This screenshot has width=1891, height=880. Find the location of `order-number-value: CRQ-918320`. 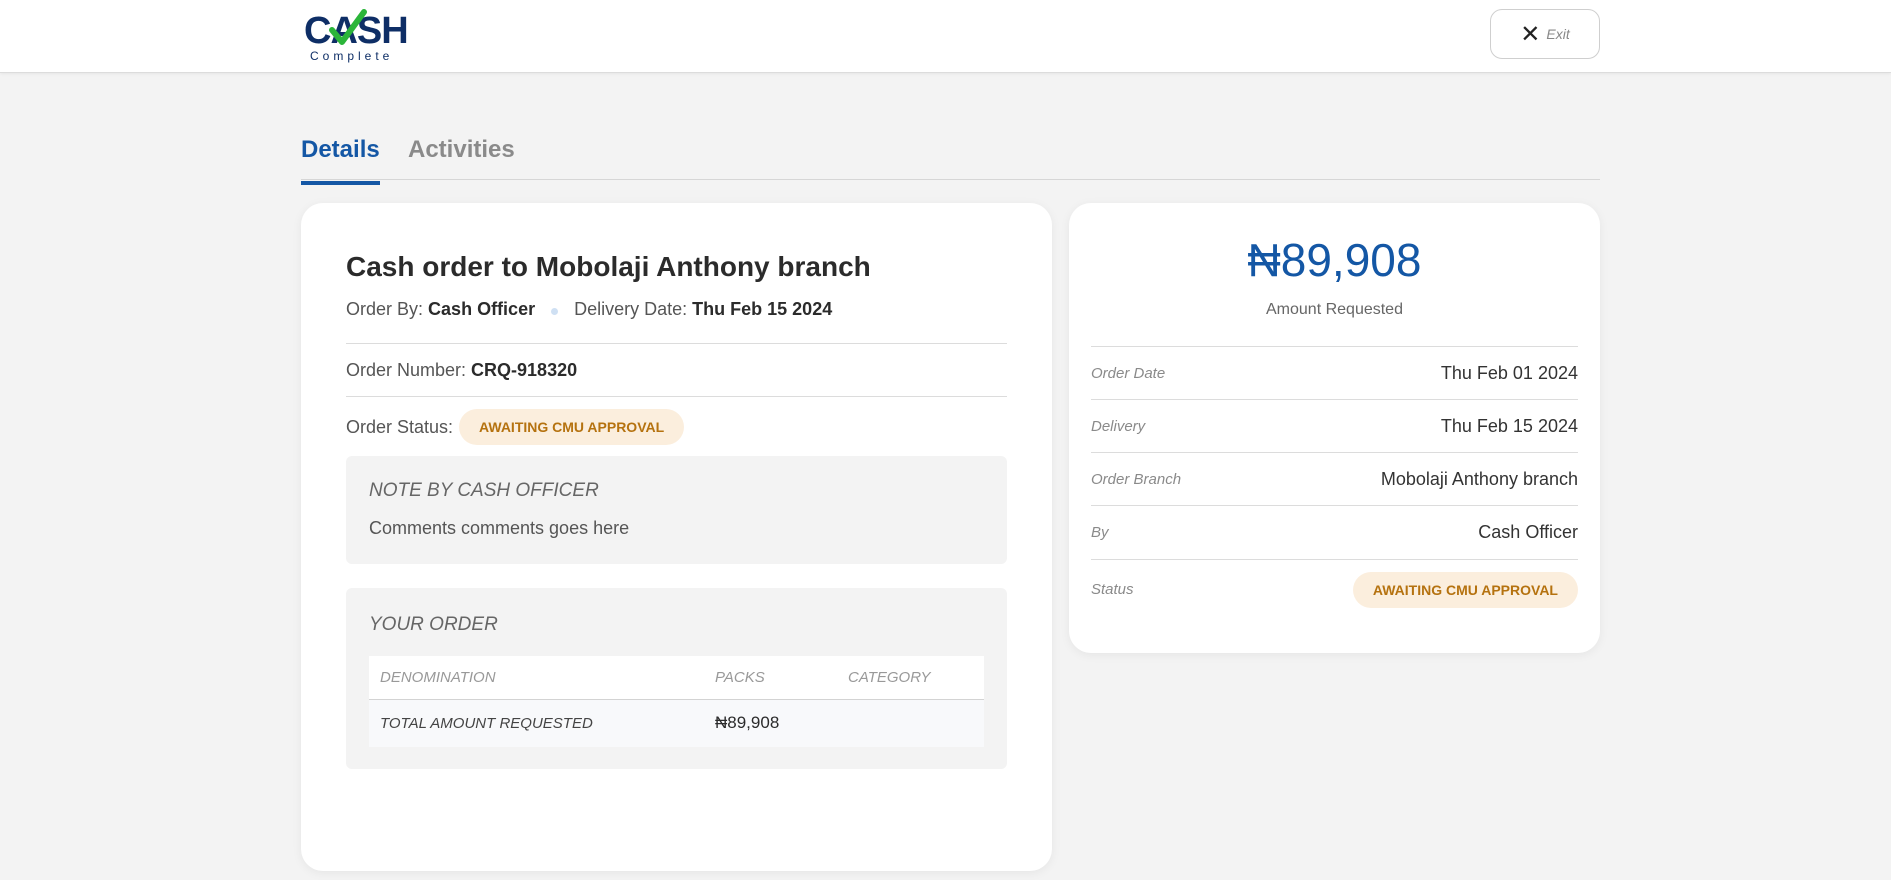

order-number-value: CRQ-918320 is located at coordinates (524, 370).